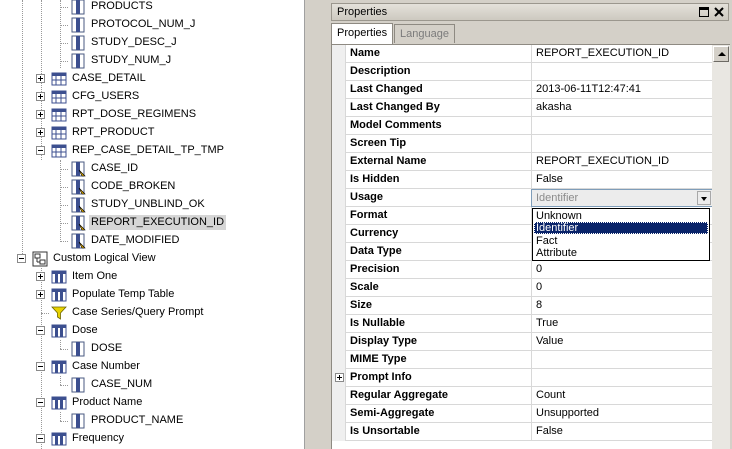 The image size is (732, 449). What do you see at coordinates (522, 306) in the screenshot?
I see `property-row: Size 8` at bounding box center [522, 306].